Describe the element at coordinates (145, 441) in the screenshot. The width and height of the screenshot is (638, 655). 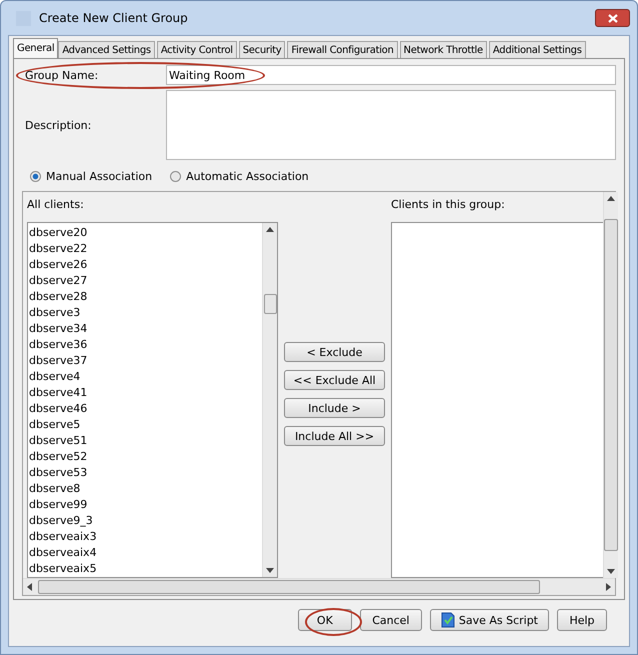
I see `list-item: dbserve51` at that location.